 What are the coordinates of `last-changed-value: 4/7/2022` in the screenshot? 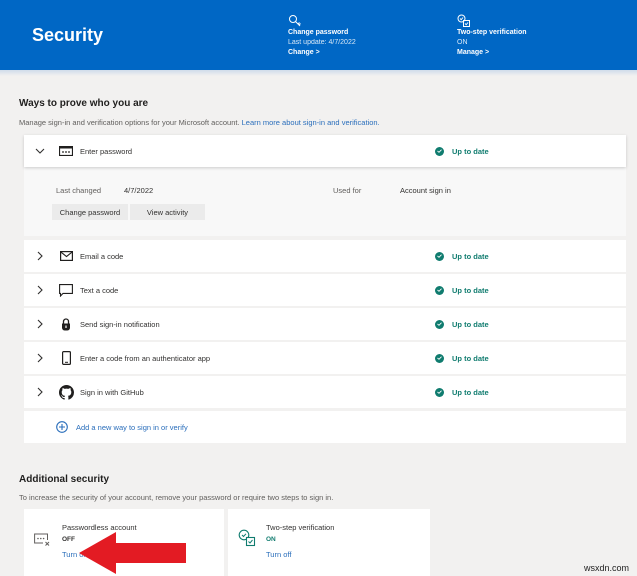 It's located at (139, 190).